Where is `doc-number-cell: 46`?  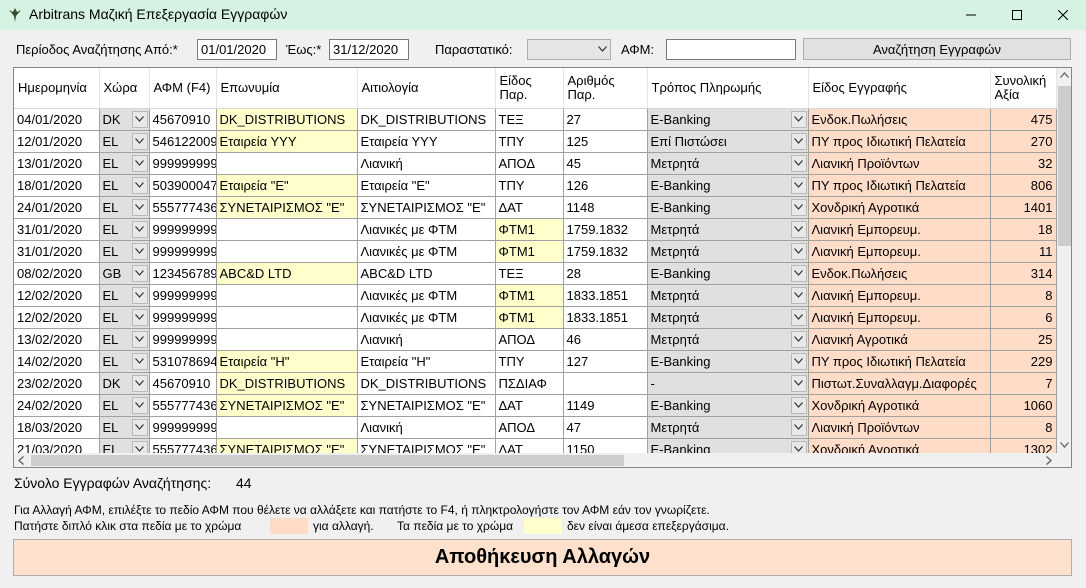 doc-number-cell: 46 is located at coordinates (605, 339).